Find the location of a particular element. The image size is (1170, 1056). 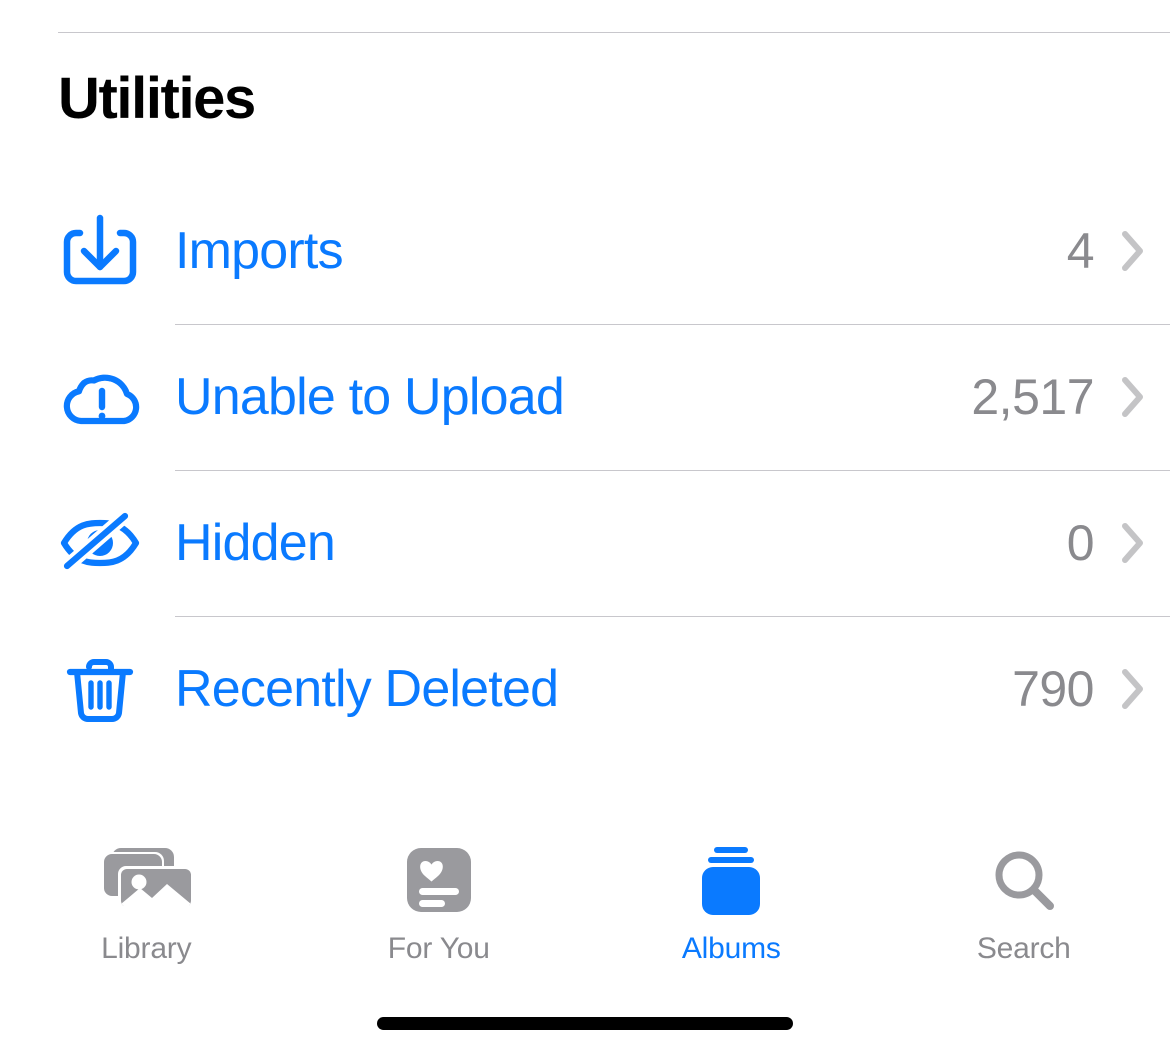

tab-label: For You is located at coordinates (438, 948).